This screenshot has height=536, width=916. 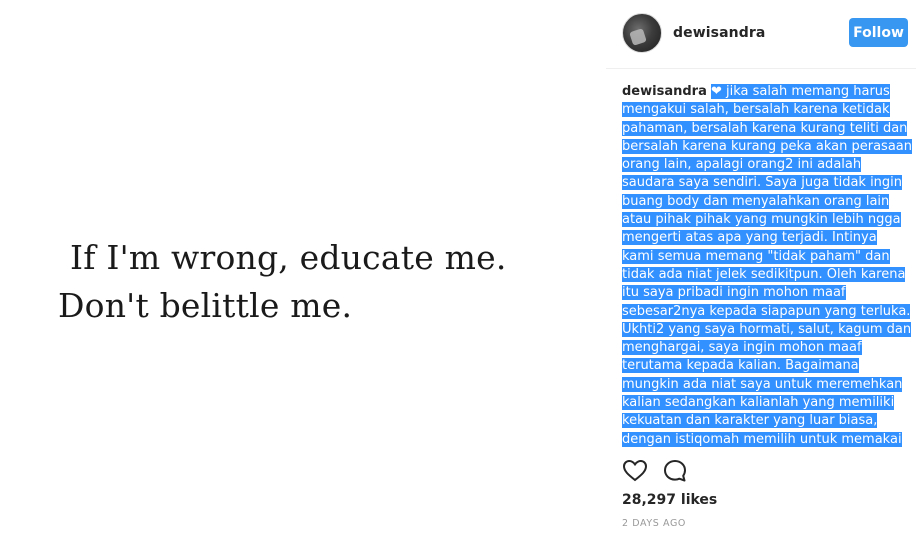 What do you see at coordinates (767, 472) in the screenshot?
I see `action-bar` at bounding box center [767, 472].